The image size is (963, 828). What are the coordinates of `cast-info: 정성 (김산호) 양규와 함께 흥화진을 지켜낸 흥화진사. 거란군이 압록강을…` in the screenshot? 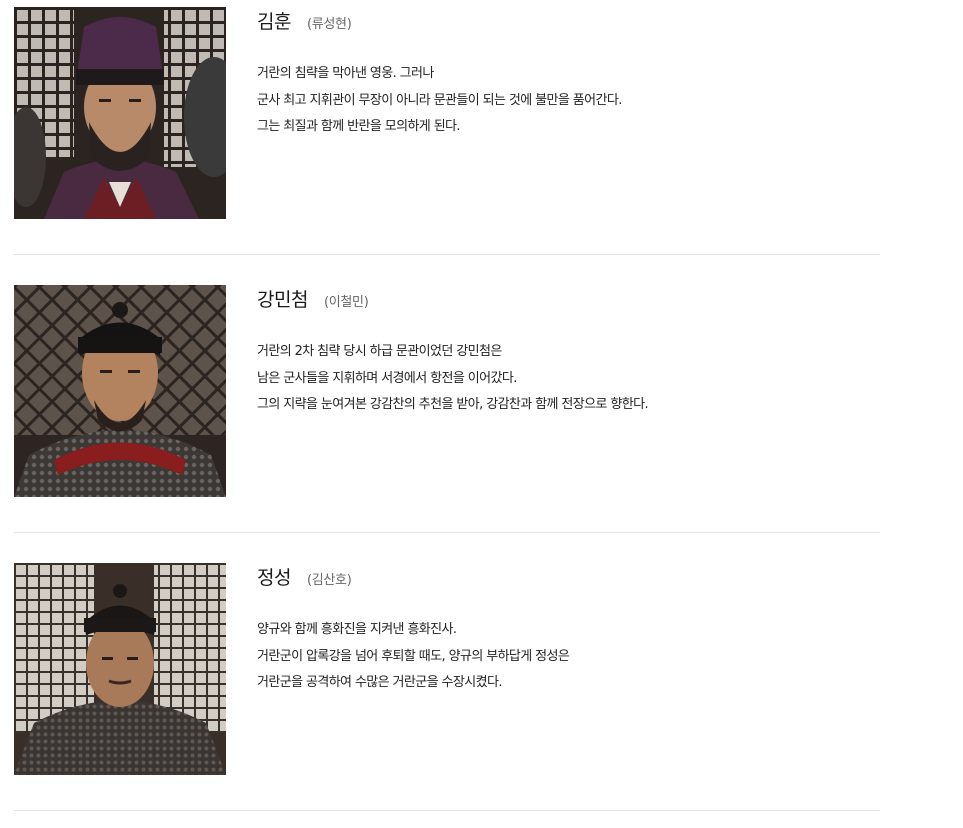 It's located at (568, 630).